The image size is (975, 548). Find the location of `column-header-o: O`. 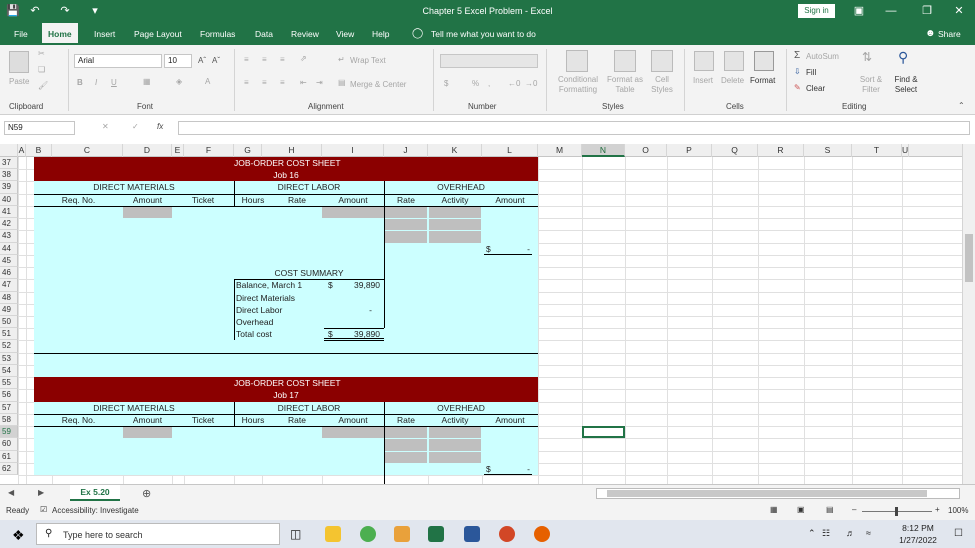

column-header-o: O is located at coordinates (646, 150).